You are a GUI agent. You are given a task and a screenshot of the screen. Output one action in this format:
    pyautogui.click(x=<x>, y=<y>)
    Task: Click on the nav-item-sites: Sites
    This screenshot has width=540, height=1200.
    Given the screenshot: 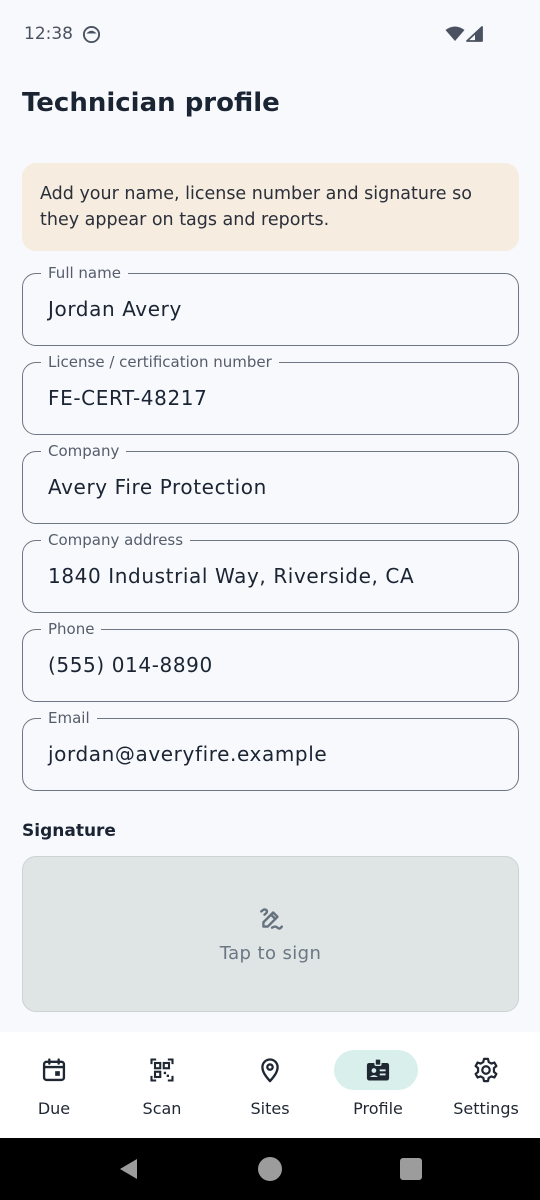 What is the action you would take?
    pyautogui.click(x=270, y=1085)
    